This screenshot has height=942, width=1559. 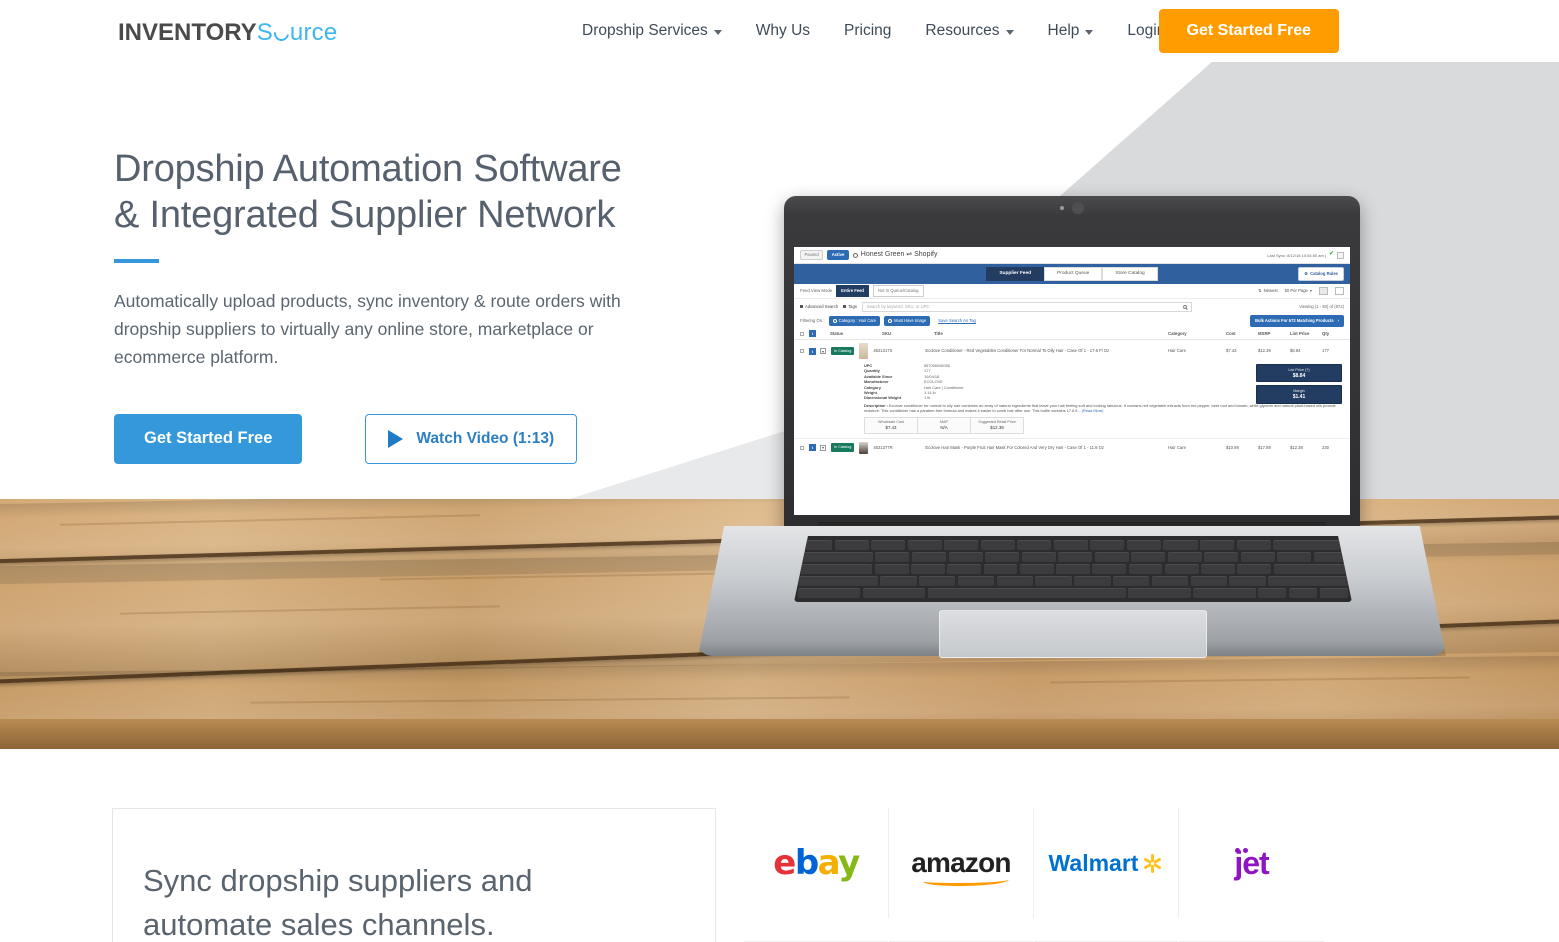 What do you see at coordinates (1299, 397) in the screenshot?
I see `margin-value: $1.41` at bounding box center [1299, 397].